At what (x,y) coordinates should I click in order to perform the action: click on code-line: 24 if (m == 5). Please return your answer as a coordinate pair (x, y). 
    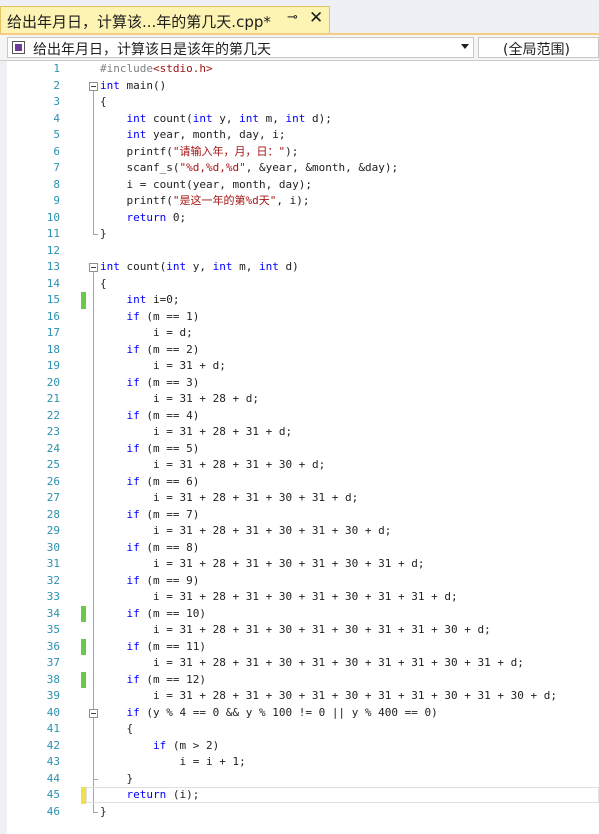
    Looking at the image, I should click on (299, 449).